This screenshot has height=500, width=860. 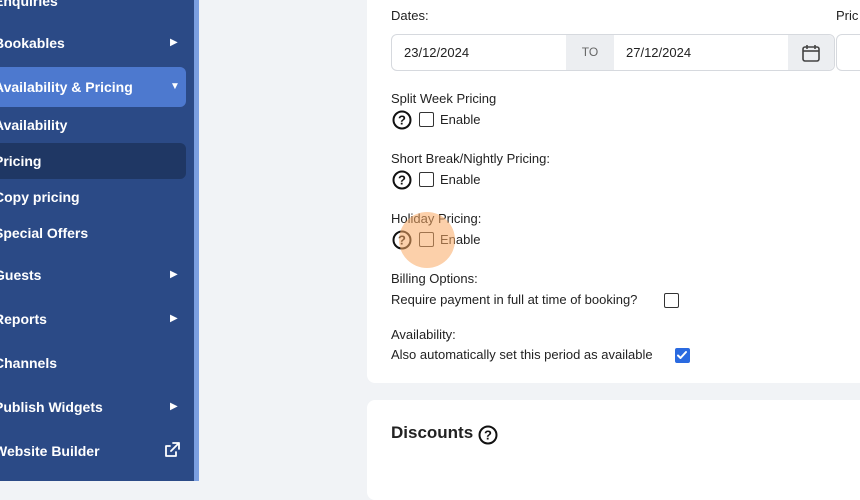 I want to click on date-to-separator: TO, so click(x=590, y=52).